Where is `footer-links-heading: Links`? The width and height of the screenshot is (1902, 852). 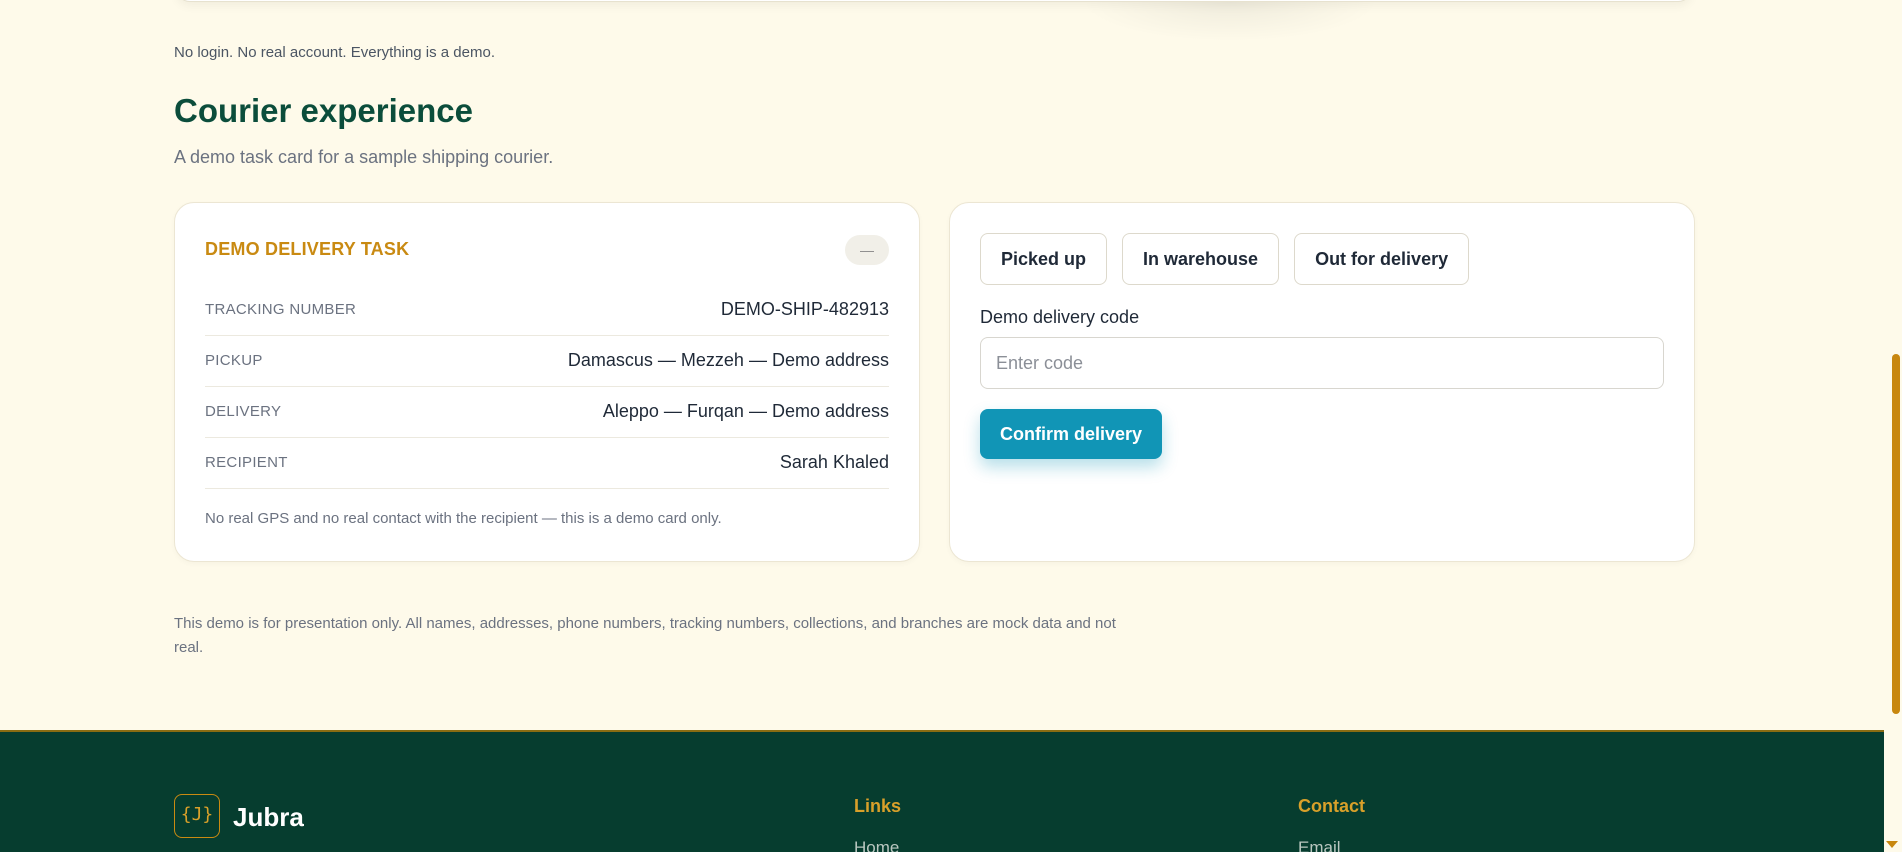 footer-links-heading: Links is located at coordinates (878, 806).